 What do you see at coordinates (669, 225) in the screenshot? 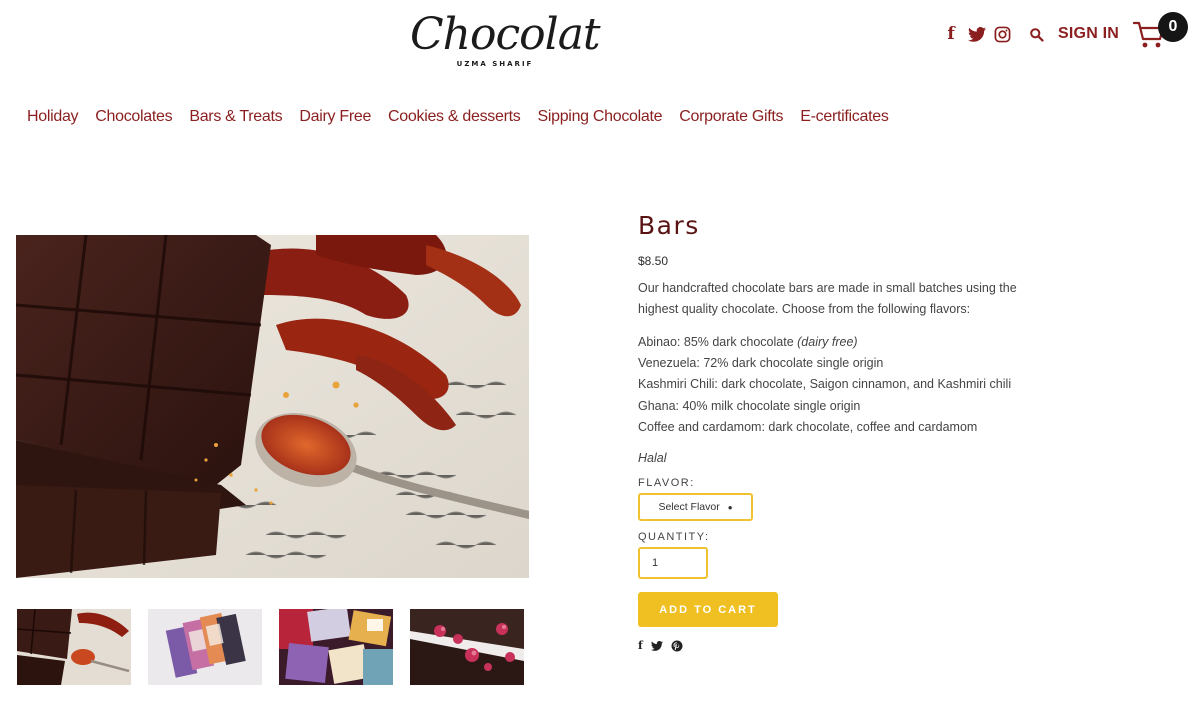
I see `product-title: Bars` at bounding box center [669, 225].